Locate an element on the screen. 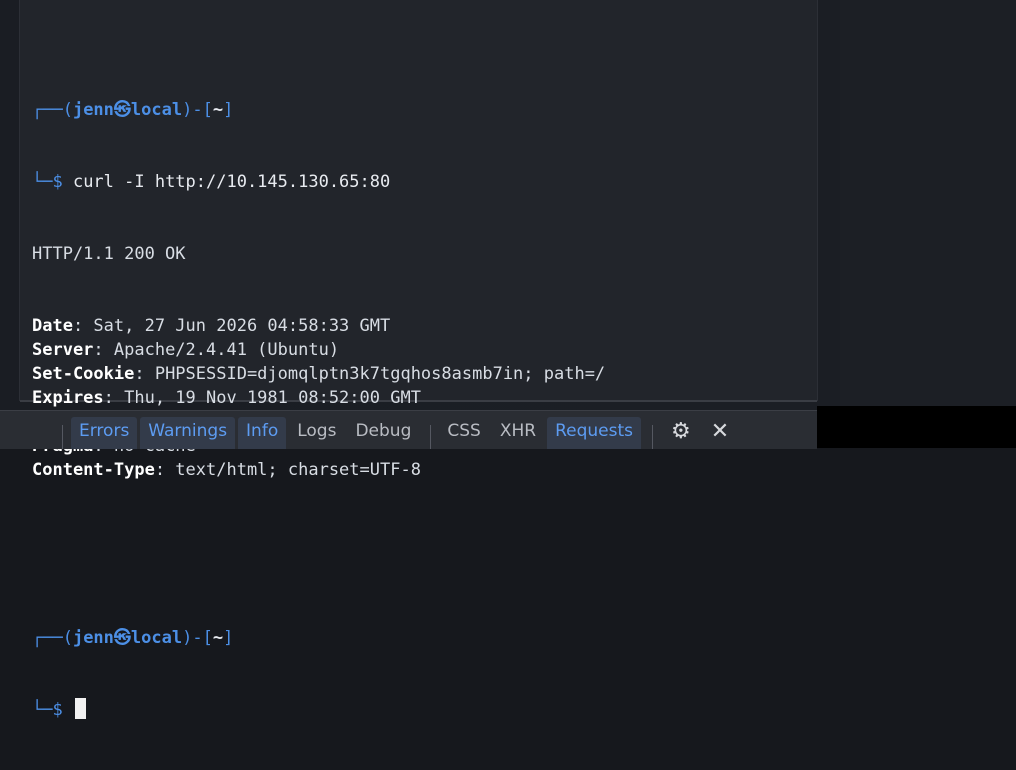 This screenshot has height=770, width=1016. filter-xhr: XHR is located at coordinates (518, 433).